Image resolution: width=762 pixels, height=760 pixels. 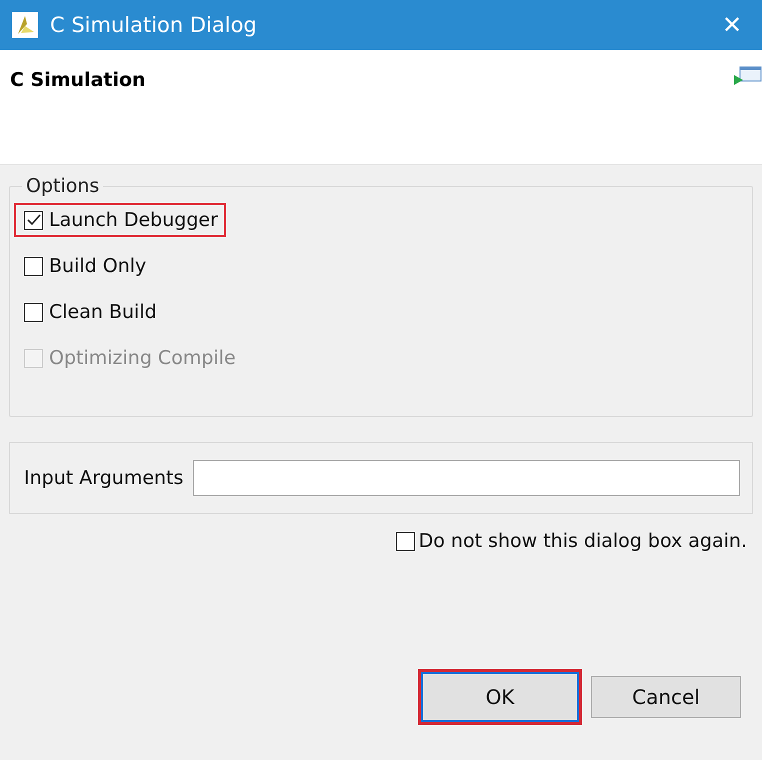 What do you see at coordinates (104, 478) in the screenshot?
I see `field-label: Input Arguments` at bounding box center [104, 478].